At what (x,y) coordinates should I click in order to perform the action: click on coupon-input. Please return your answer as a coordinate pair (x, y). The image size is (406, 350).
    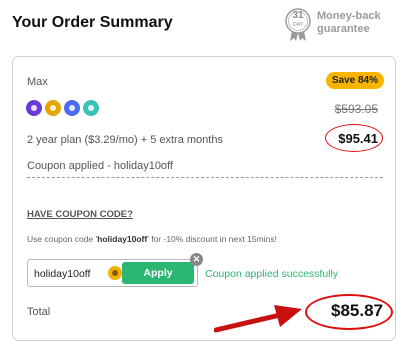
    Looking at the image, I should click on (70, 273).